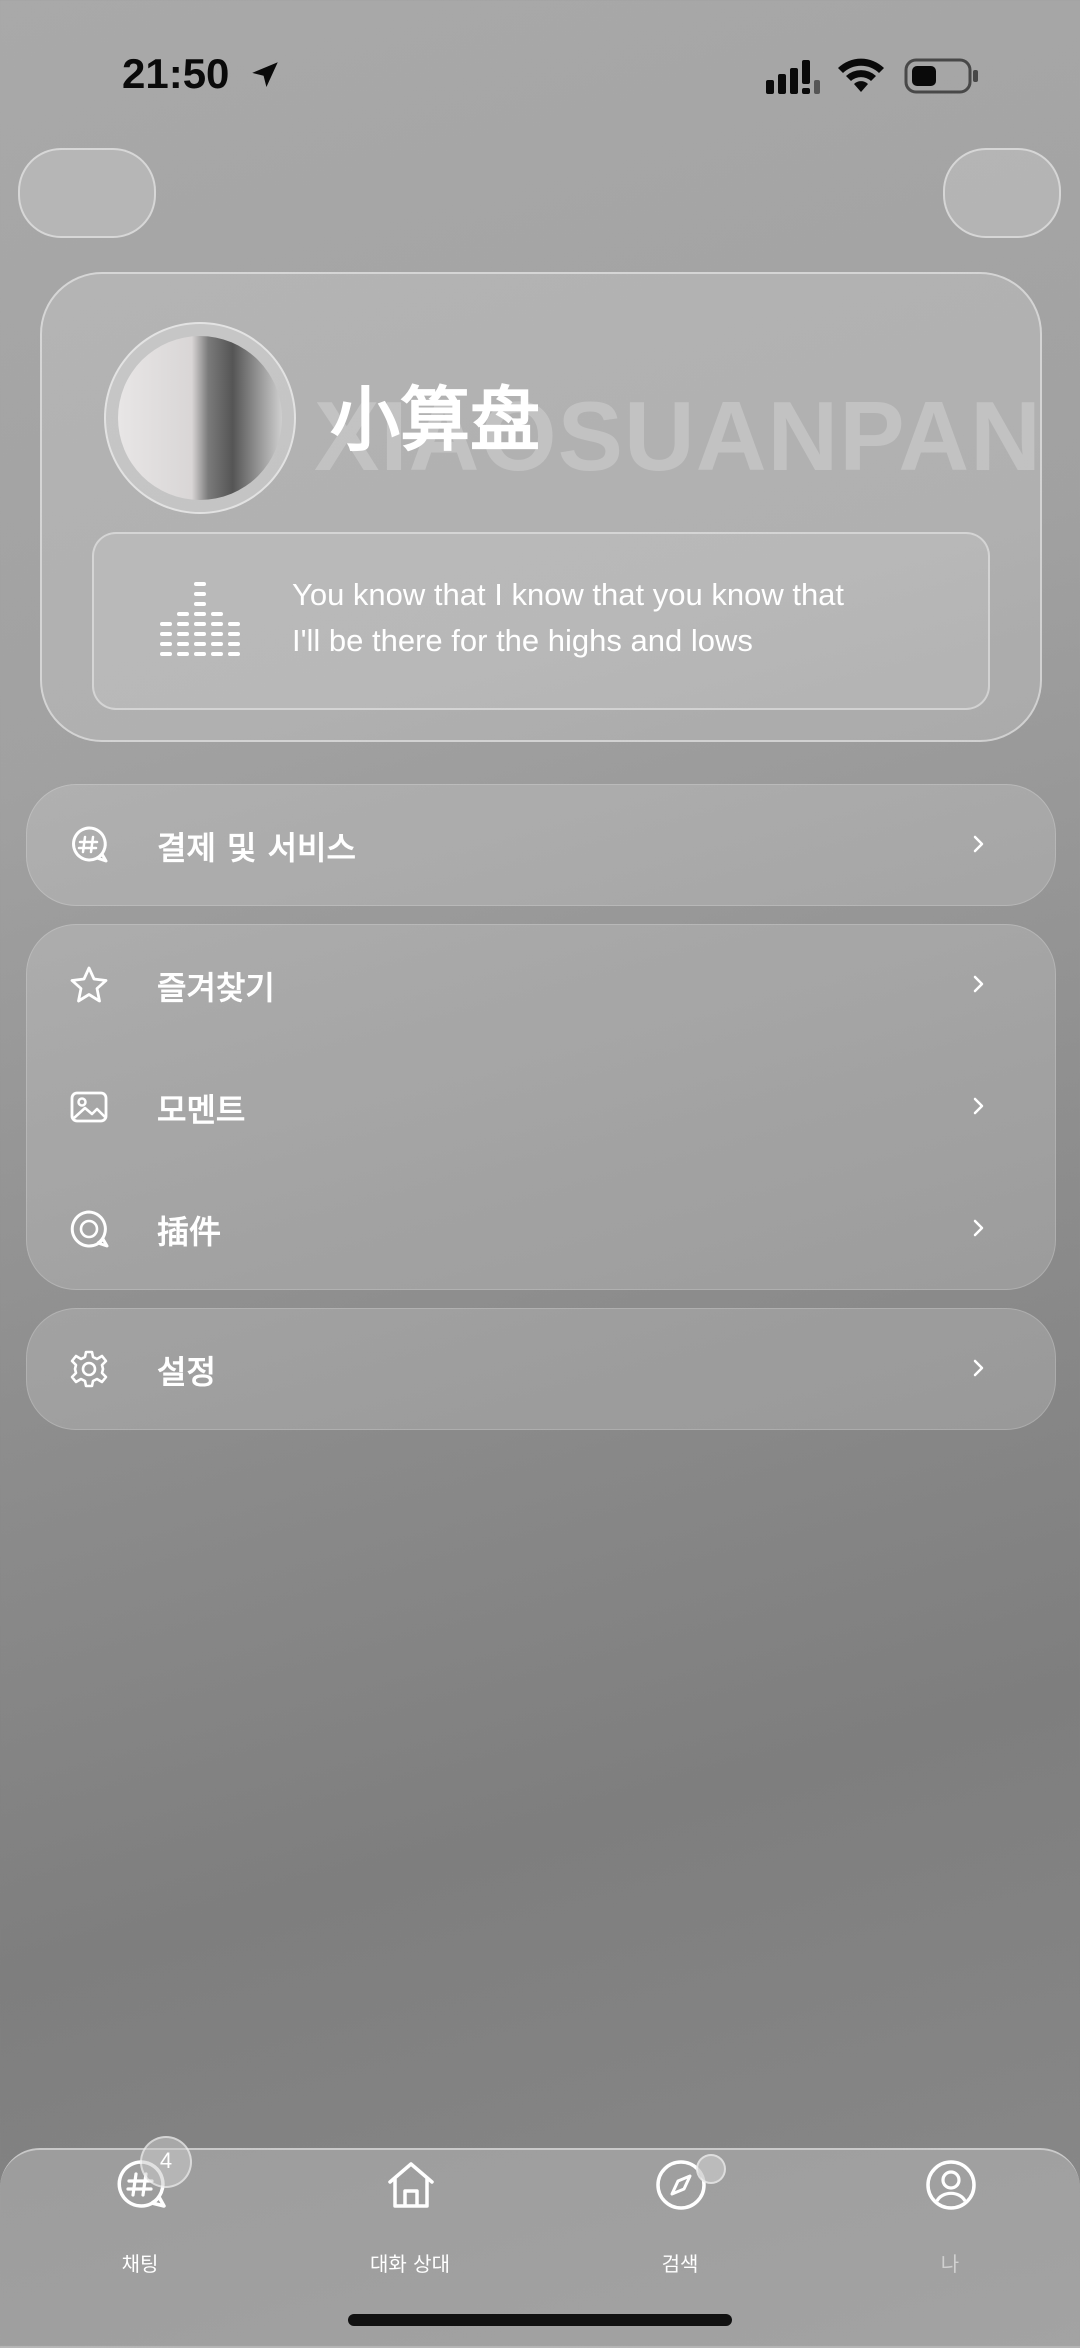  What do you see at coordinates (89, 984) in the screenshot?
I see `star-icon` at bounding box center [89, 984].